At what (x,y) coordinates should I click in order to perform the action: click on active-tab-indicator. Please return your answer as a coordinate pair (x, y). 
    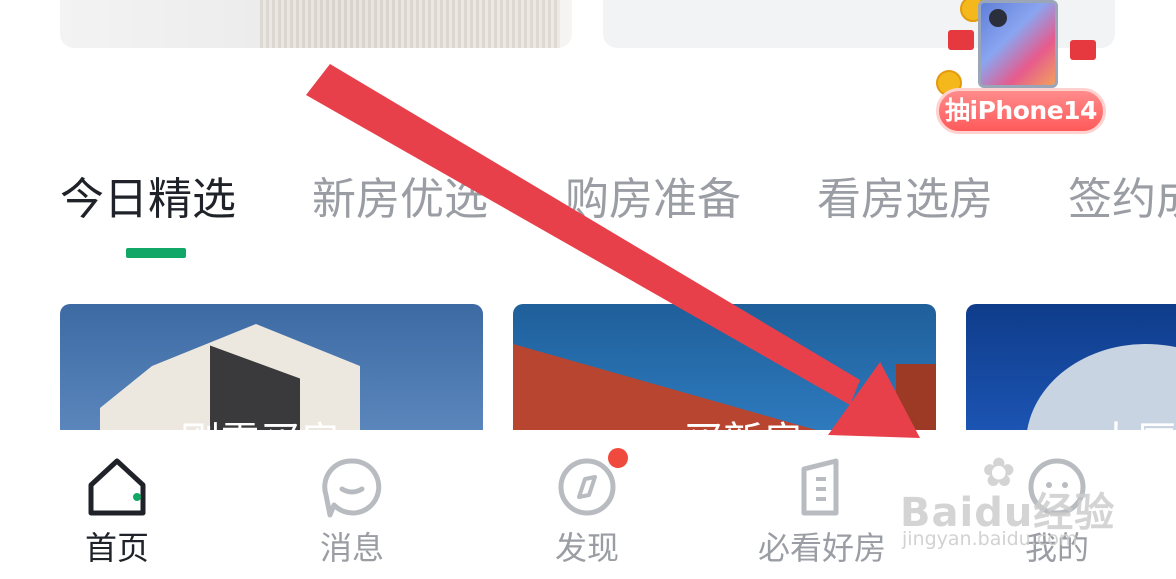
    Looking at the image, I should click on (156, 253).